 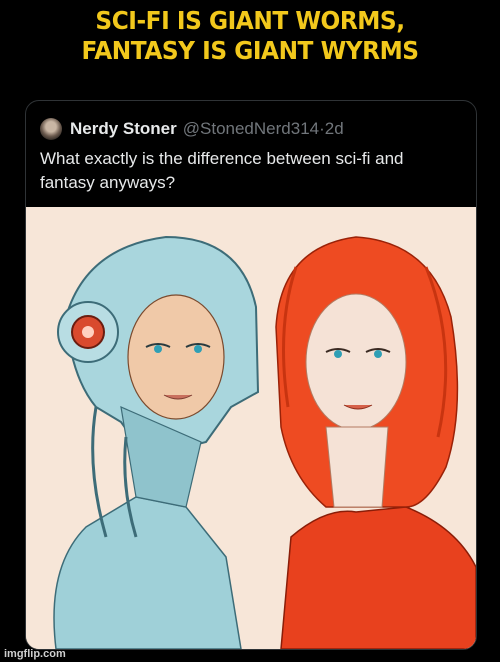 What do you see at coordinates (51, 129) in the screenshot?
I see `avatar` at bounding box center [51, 129].